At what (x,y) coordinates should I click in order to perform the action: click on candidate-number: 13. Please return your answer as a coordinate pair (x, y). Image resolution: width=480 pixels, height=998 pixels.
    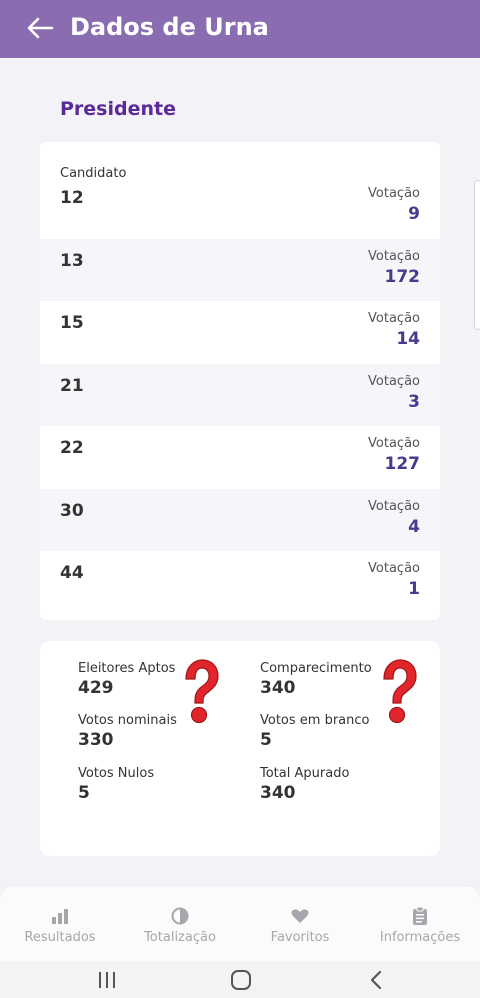
    Looking at the image, I should click on (72, 261).